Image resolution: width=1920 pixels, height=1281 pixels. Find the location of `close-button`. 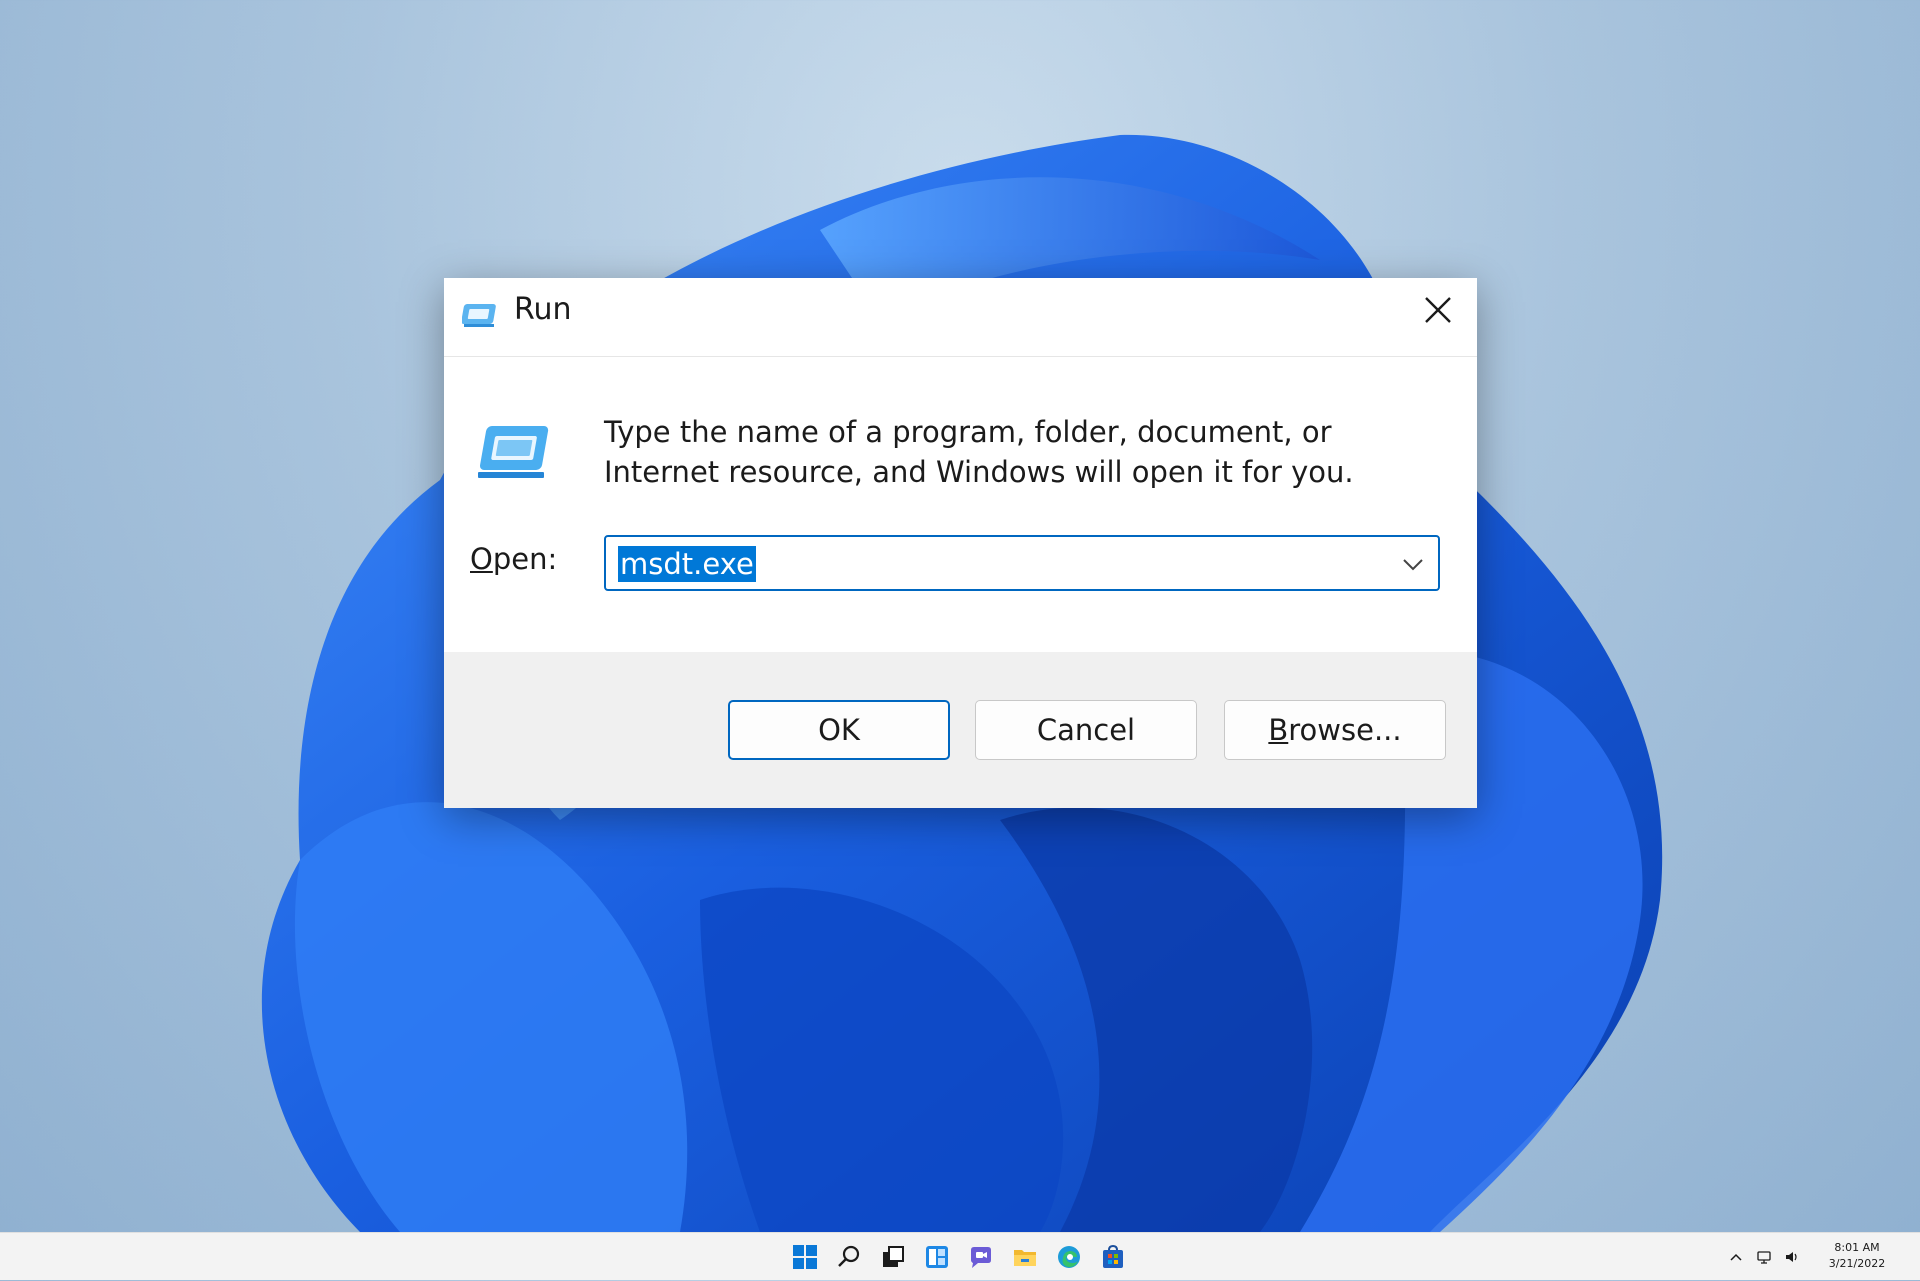

close-button is located at coordinates (1438, 310).